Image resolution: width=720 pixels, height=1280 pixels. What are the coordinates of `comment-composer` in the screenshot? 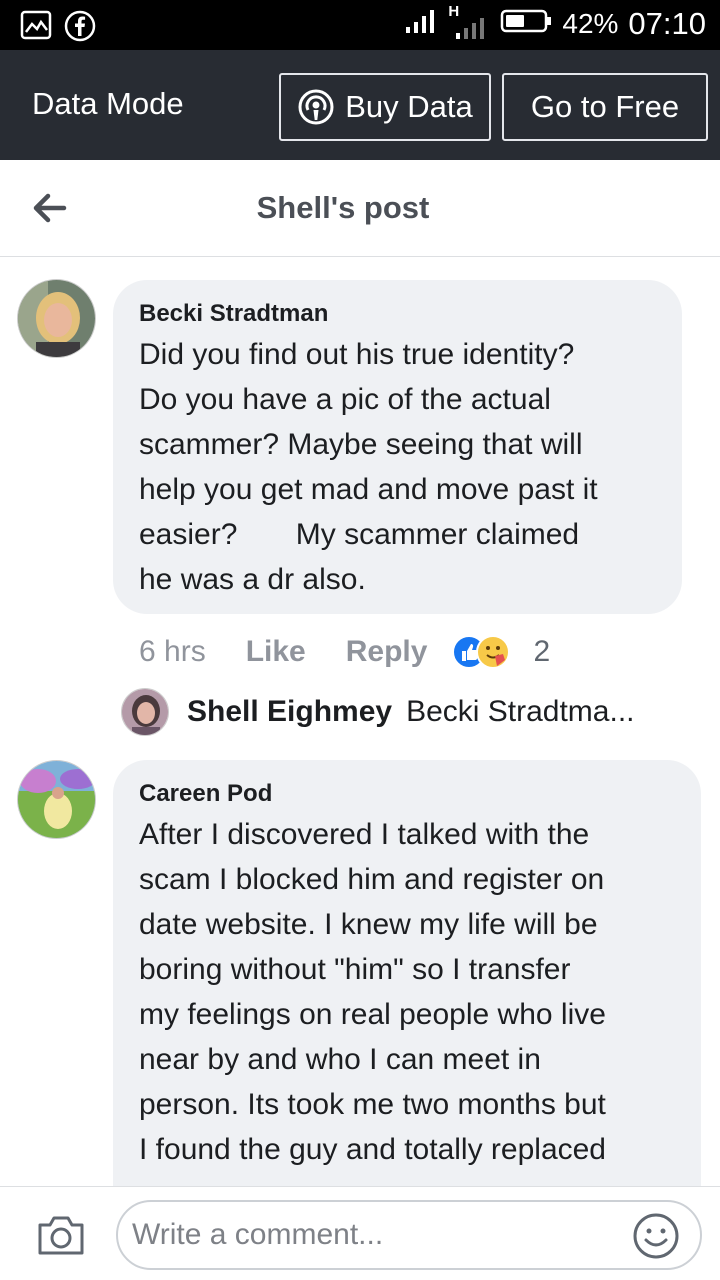 It's located at (360, 1233).